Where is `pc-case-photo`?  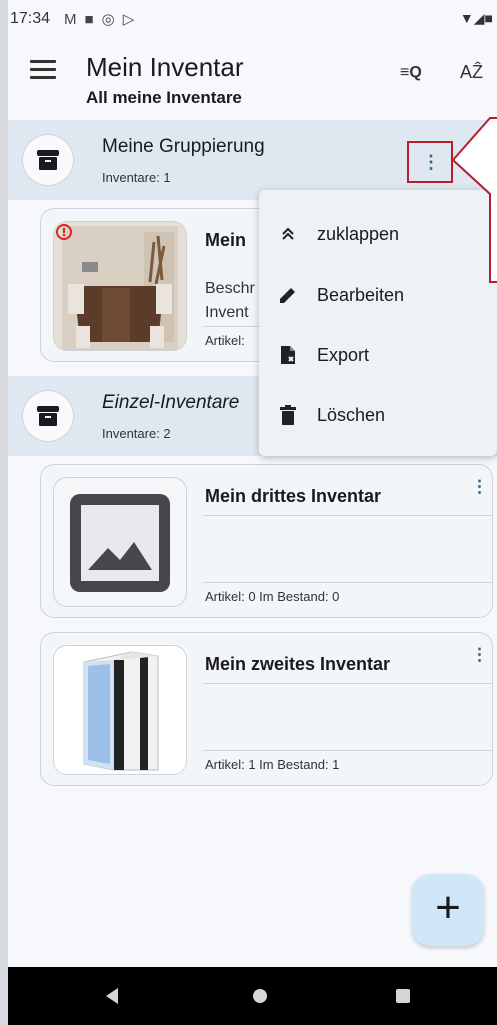 pc-case-photo is located at coordinates (120, 710).